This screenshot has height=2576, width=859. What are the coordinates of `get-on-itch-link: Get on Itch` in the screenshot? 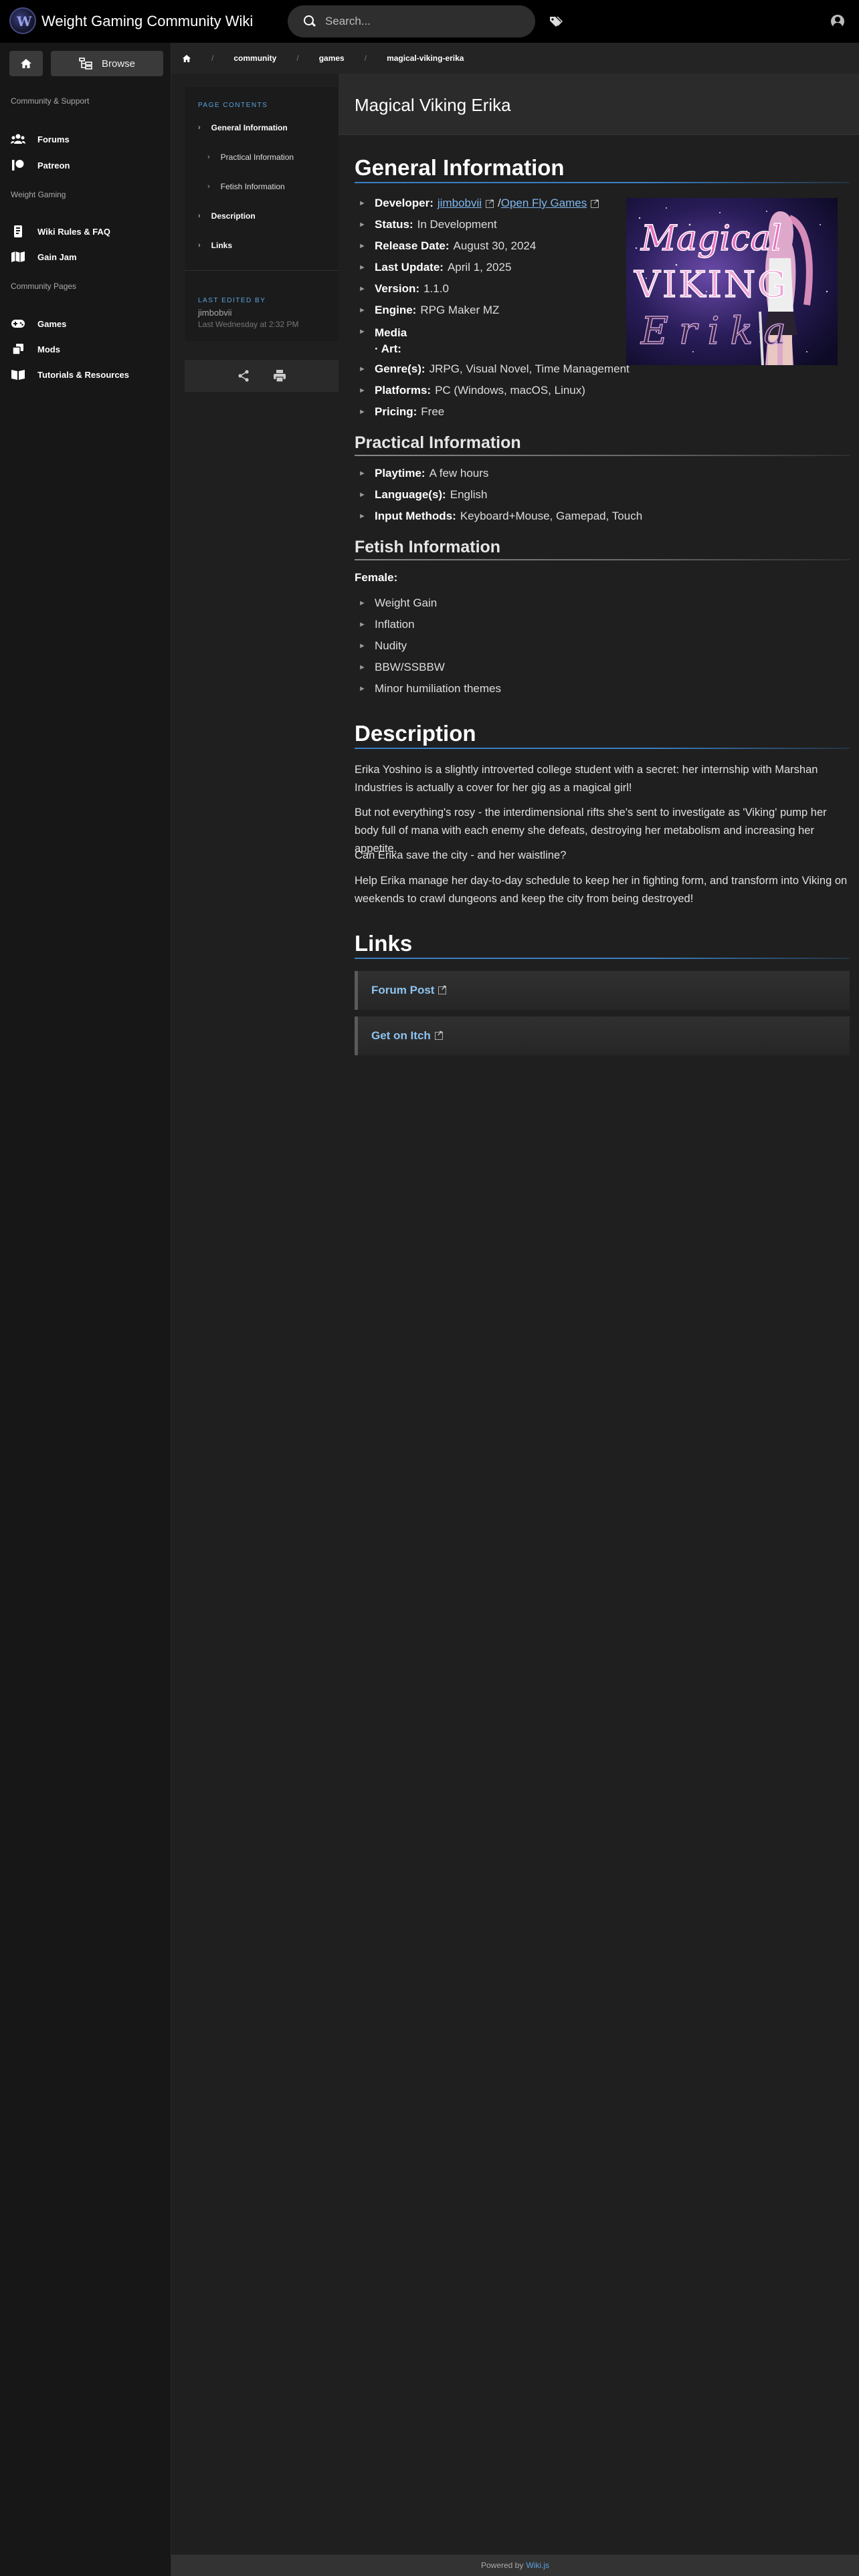 It's located at (602, 1036).